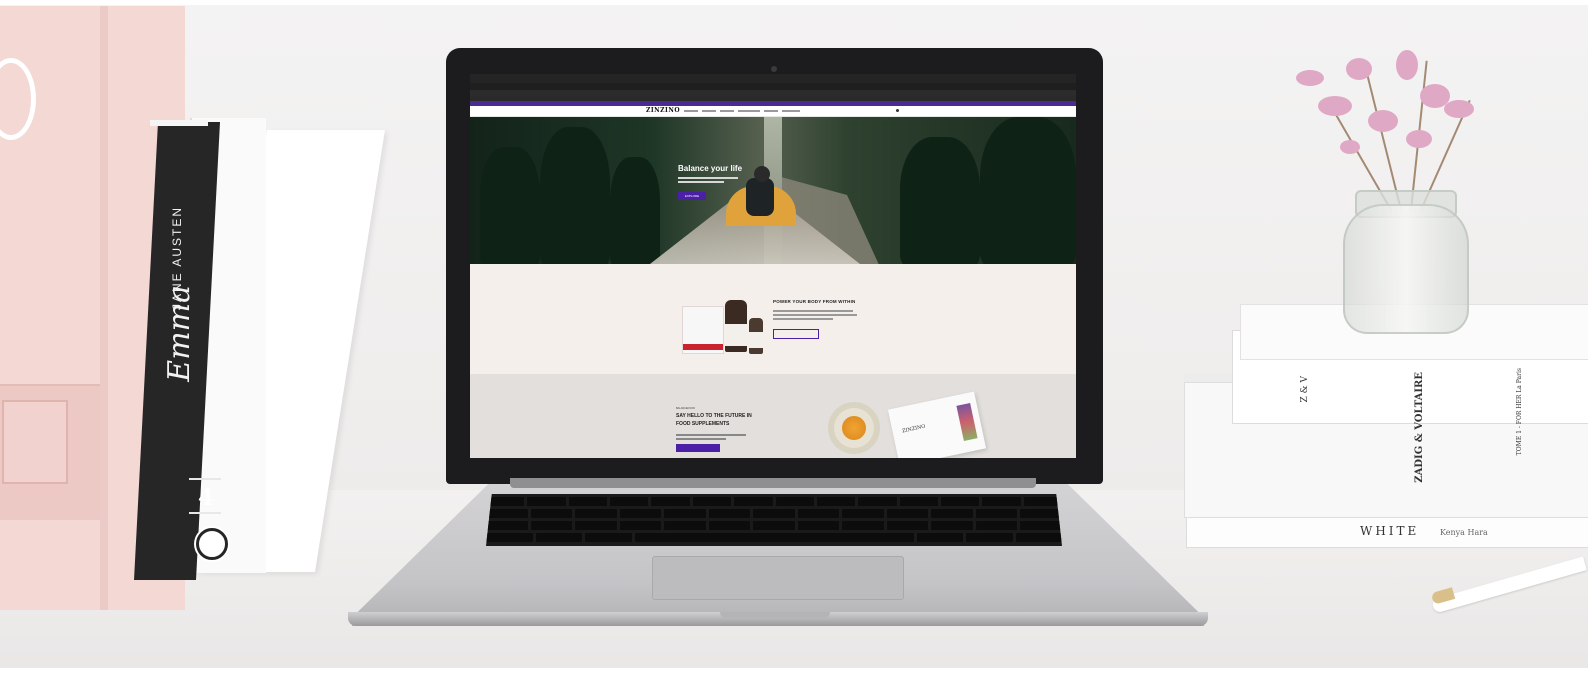 Image resolution: width=1588 pixels, height=679 pixels. Describe the element at coordinates (773, 78) in the screenshot. I see `browser-menu-bar` at that location.